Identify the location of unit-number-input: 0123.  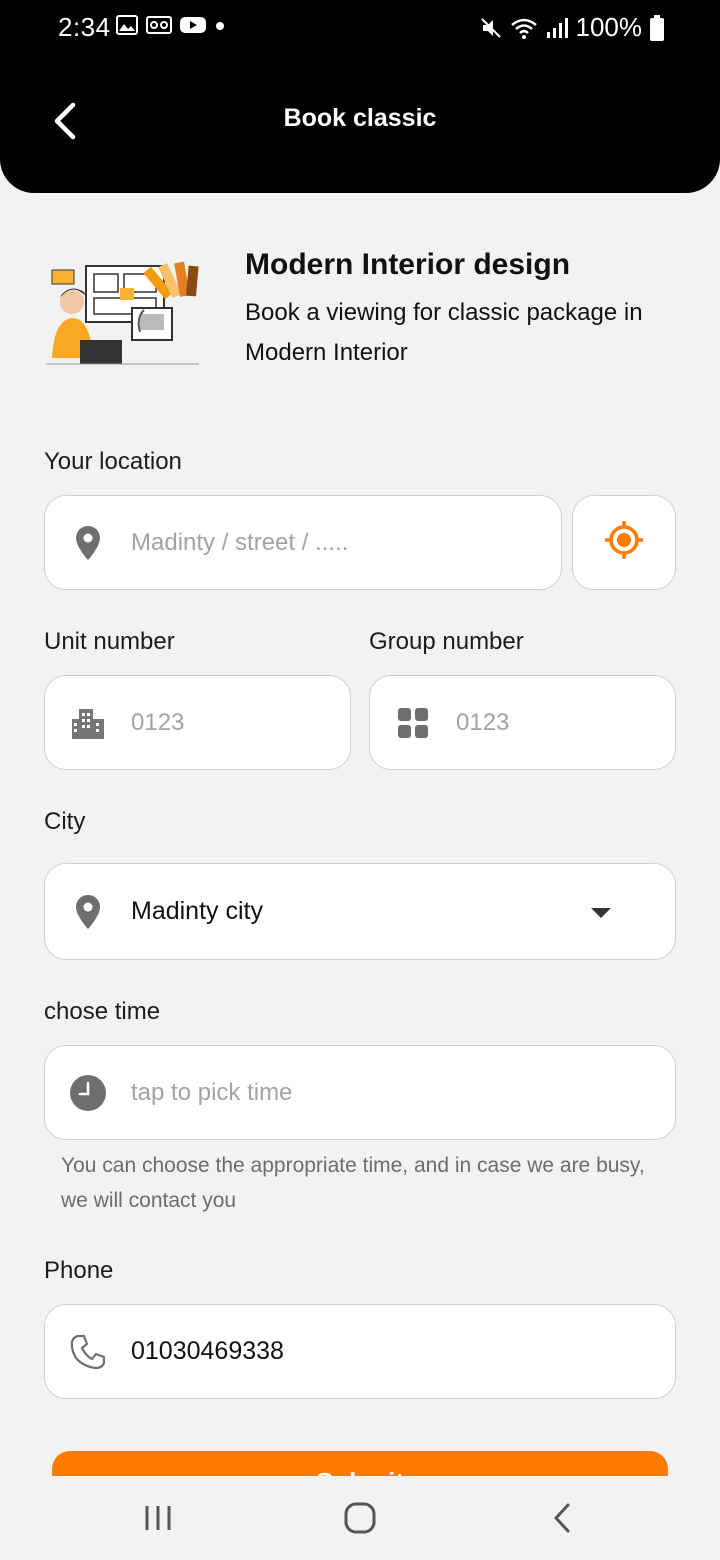
(197, 722).